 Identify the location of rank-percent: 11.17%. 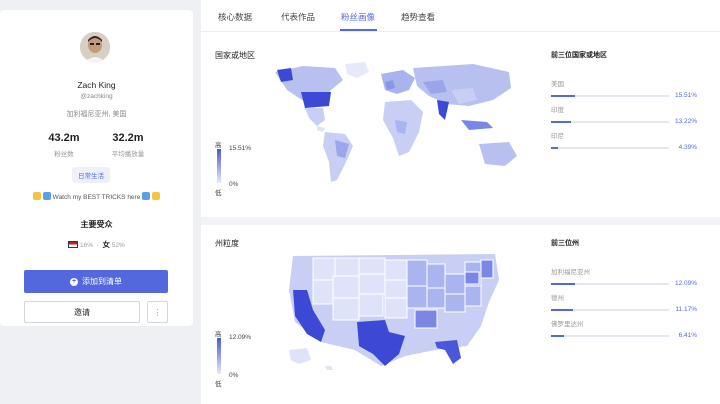
(686, 309).